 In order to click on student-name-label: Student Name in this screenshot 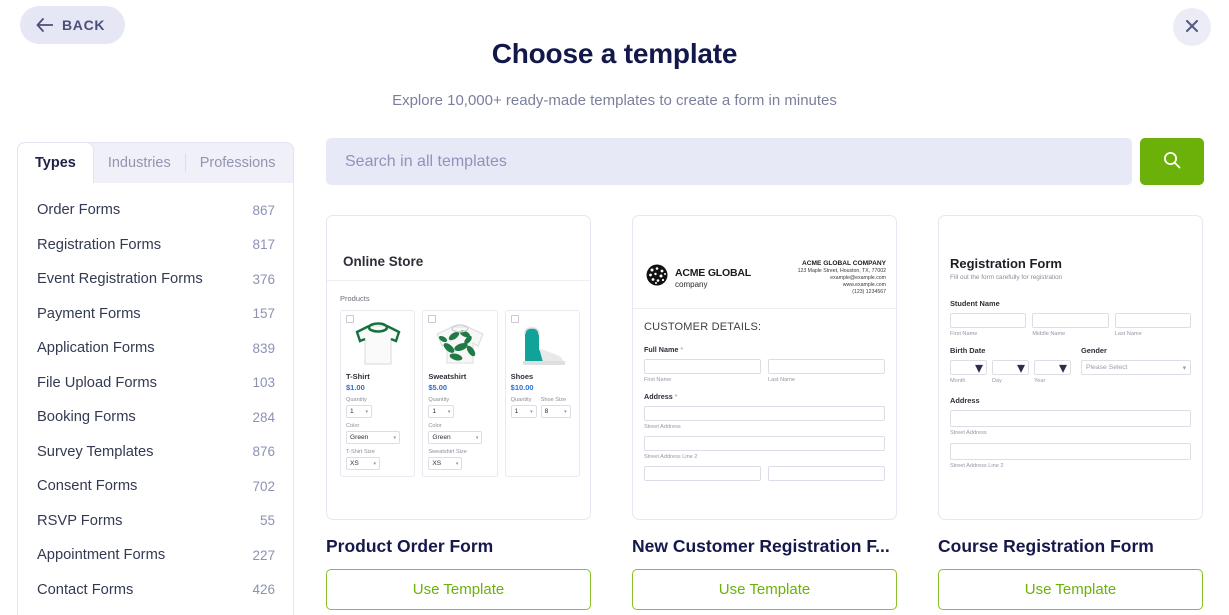, I will do `click(975, 303)`.